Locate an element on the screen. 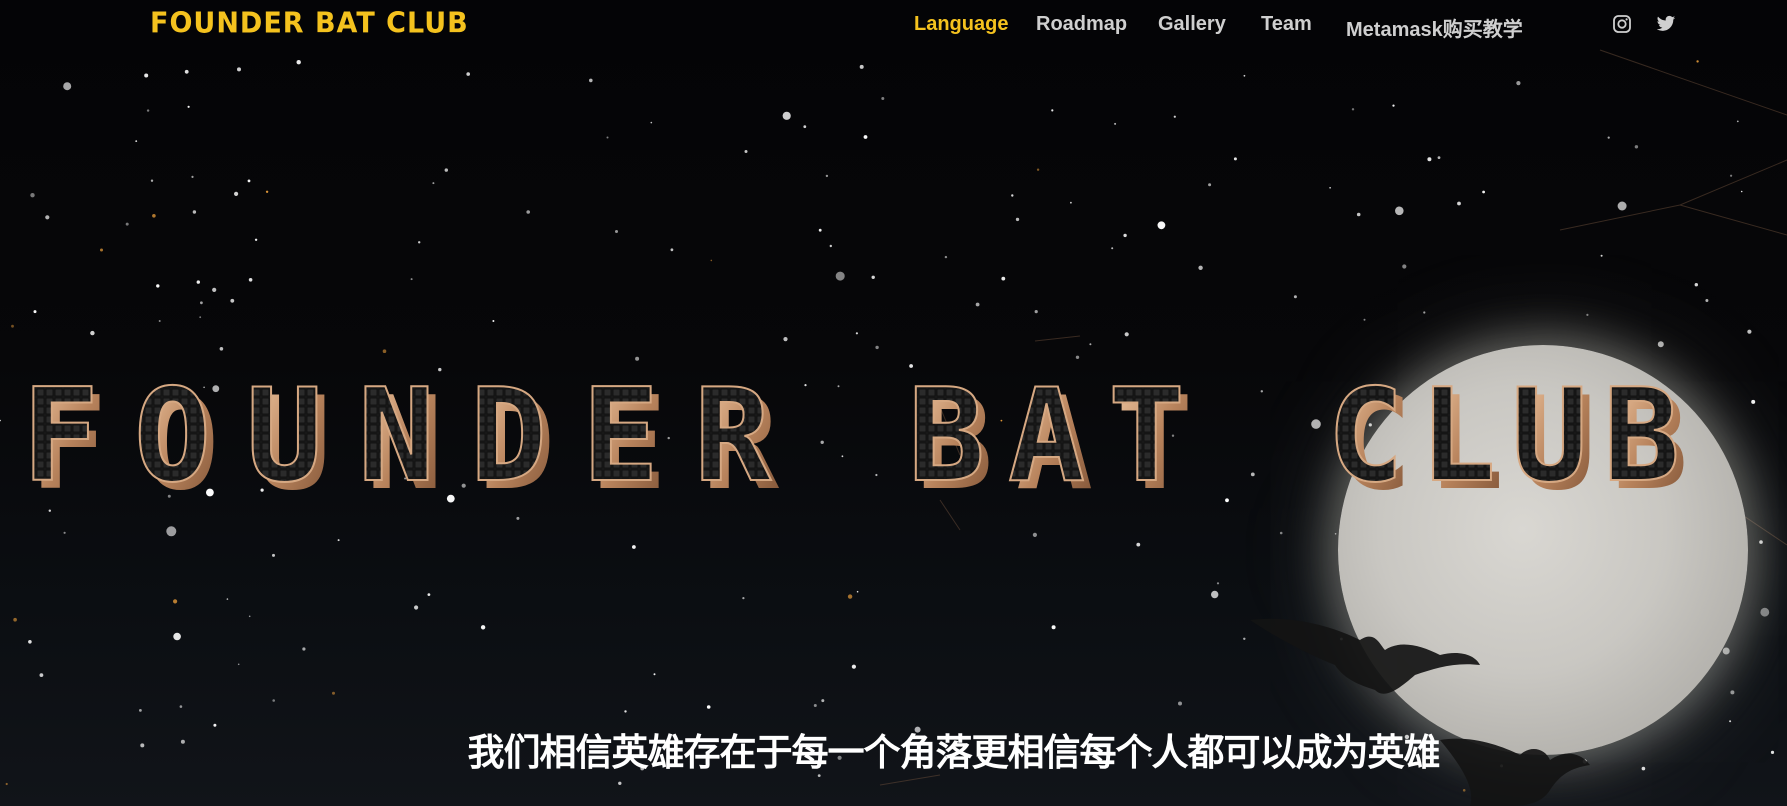 Image resolution: width=1787 pixels, height=806 pixels. instagram-icon is located at coordinates (1622, 24).